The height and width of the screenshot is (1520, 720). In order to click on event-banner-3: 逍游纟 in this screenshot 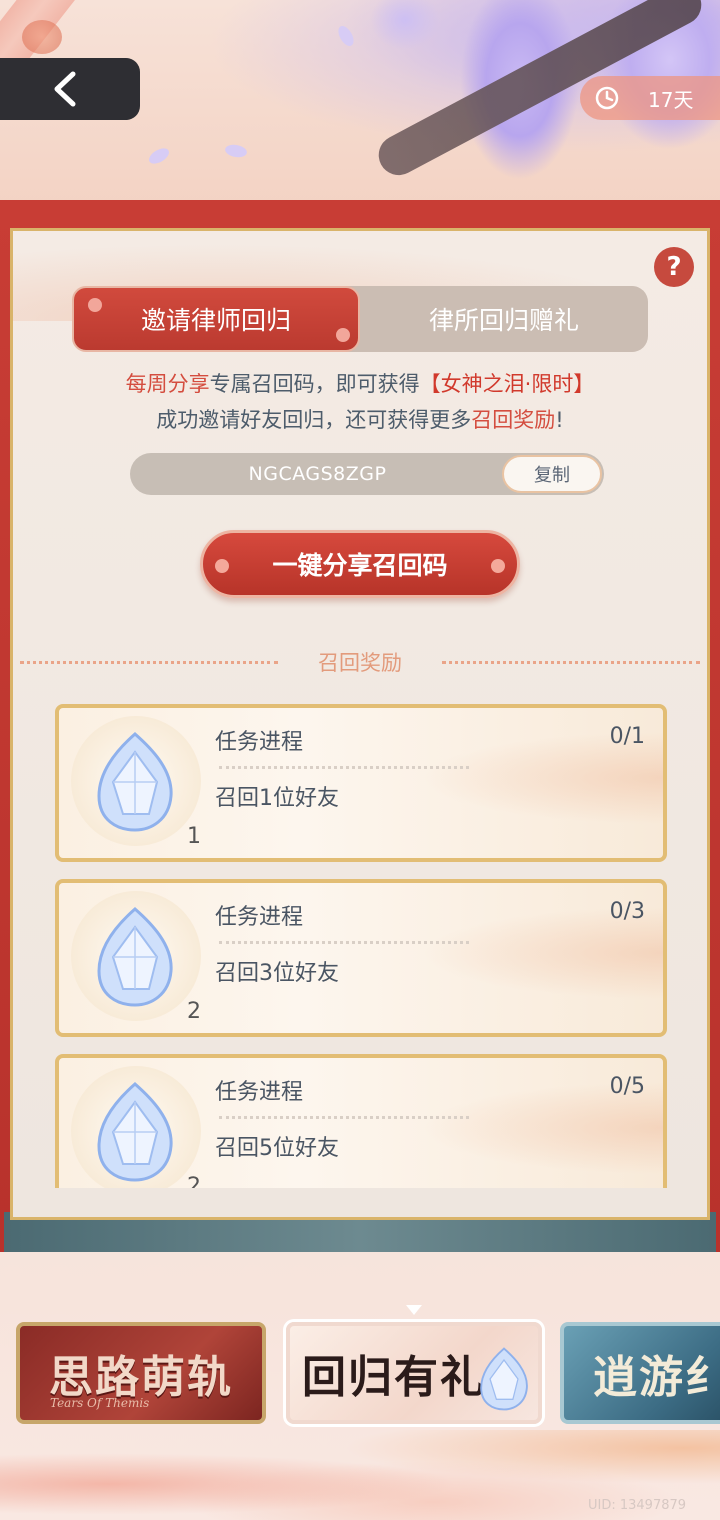, I will do `click(640, 1373)`.